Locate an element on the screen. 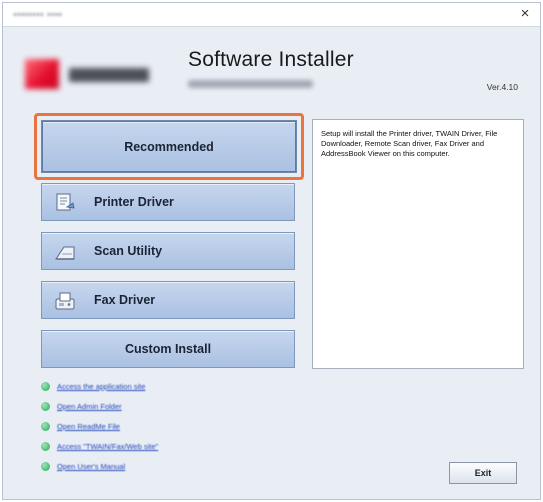 The image size is (543, 502). recommended-button-label: Recommended is located at coordinates (169, 146).